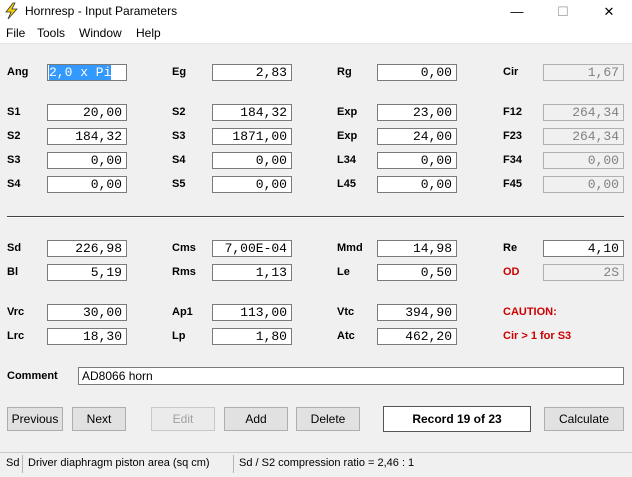 The image size is (632, 477). Describe the element at coordinates (512, 112) in the screenshot. I see `f12-label: F12` at that location.